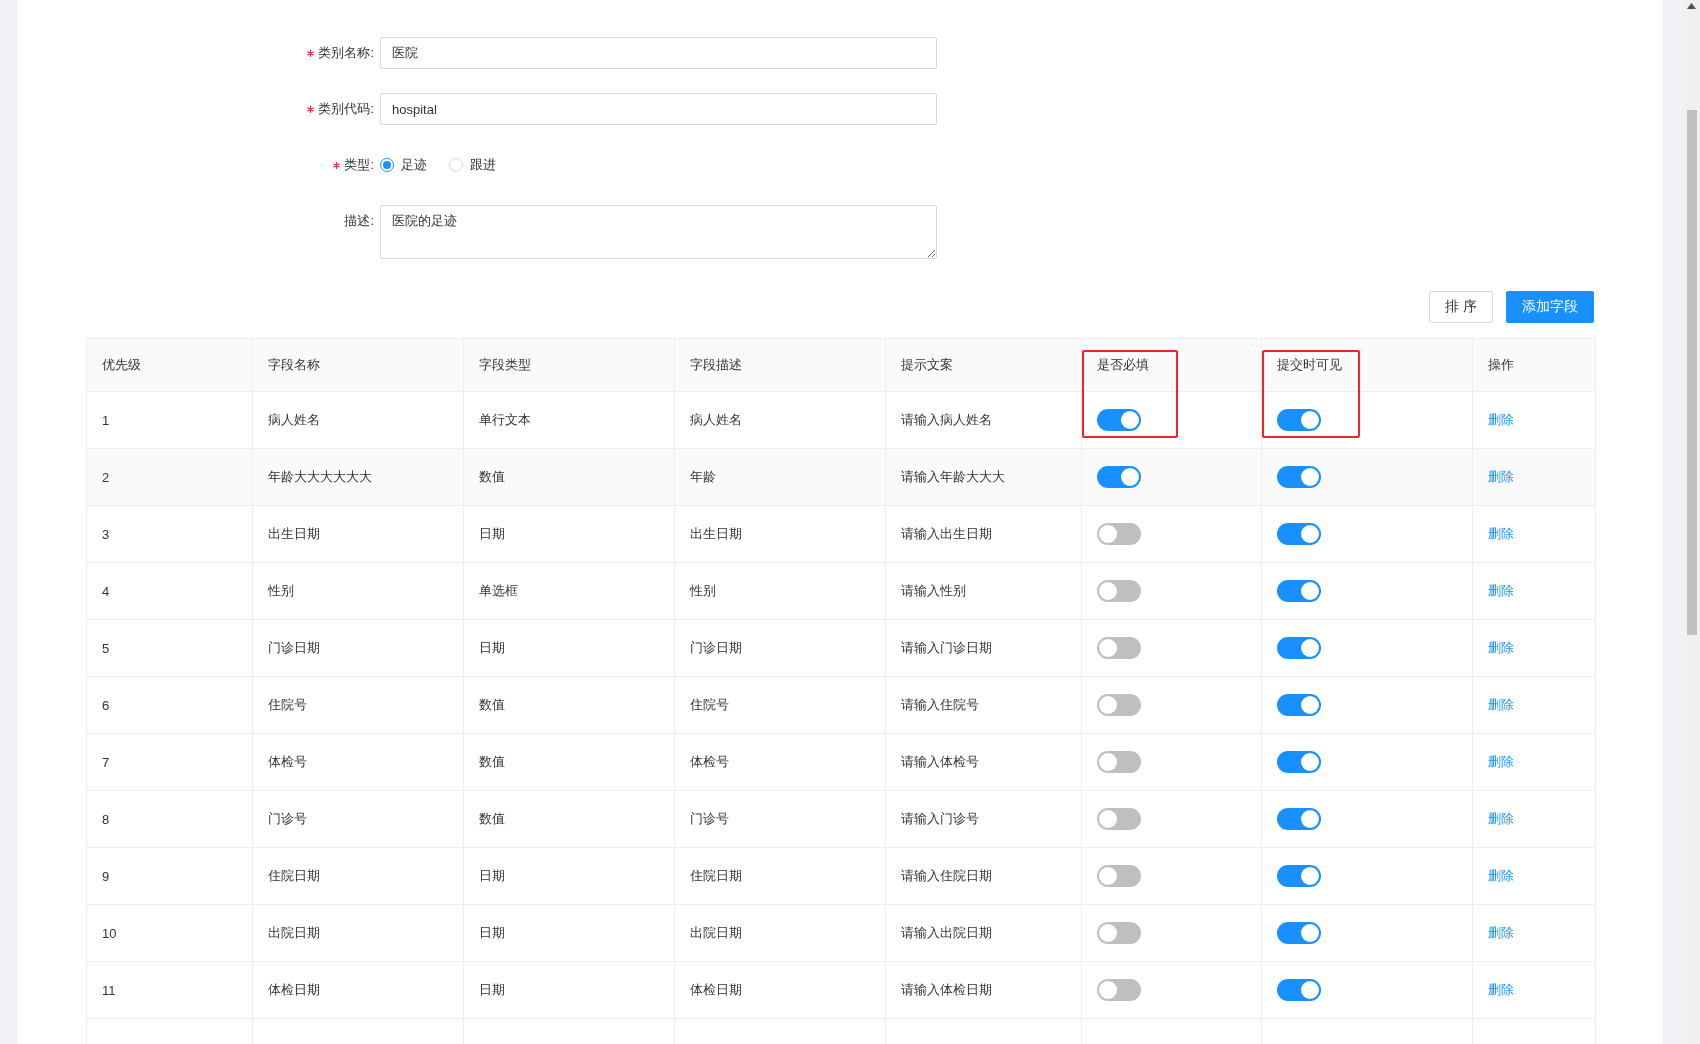 The width and height of the screenshot is (1700, 1044). Describe the element at coordinates (320, 477) in the screenshot. I see `table-cell: 年龄大大大大大大` at that location.